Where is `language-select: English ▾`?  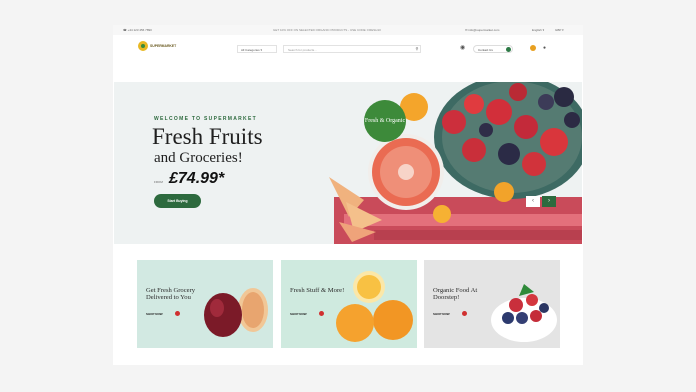 language-select: English ▾ is located at coordinates (538, 30).